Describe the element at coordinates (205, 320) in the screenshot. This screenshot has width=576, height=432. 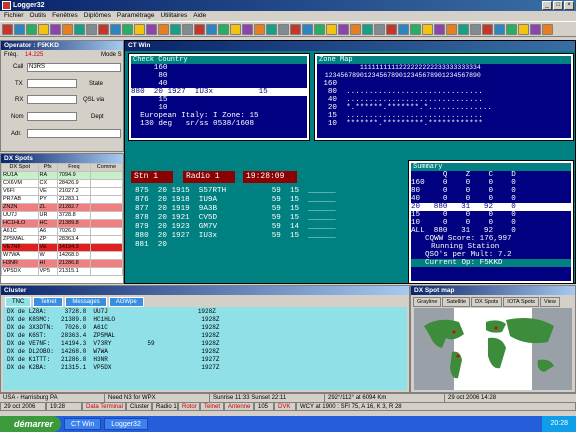
I see `cluster-line: DX de K8SMC: 21389.8 HC1HLO 1928Z` at that location.